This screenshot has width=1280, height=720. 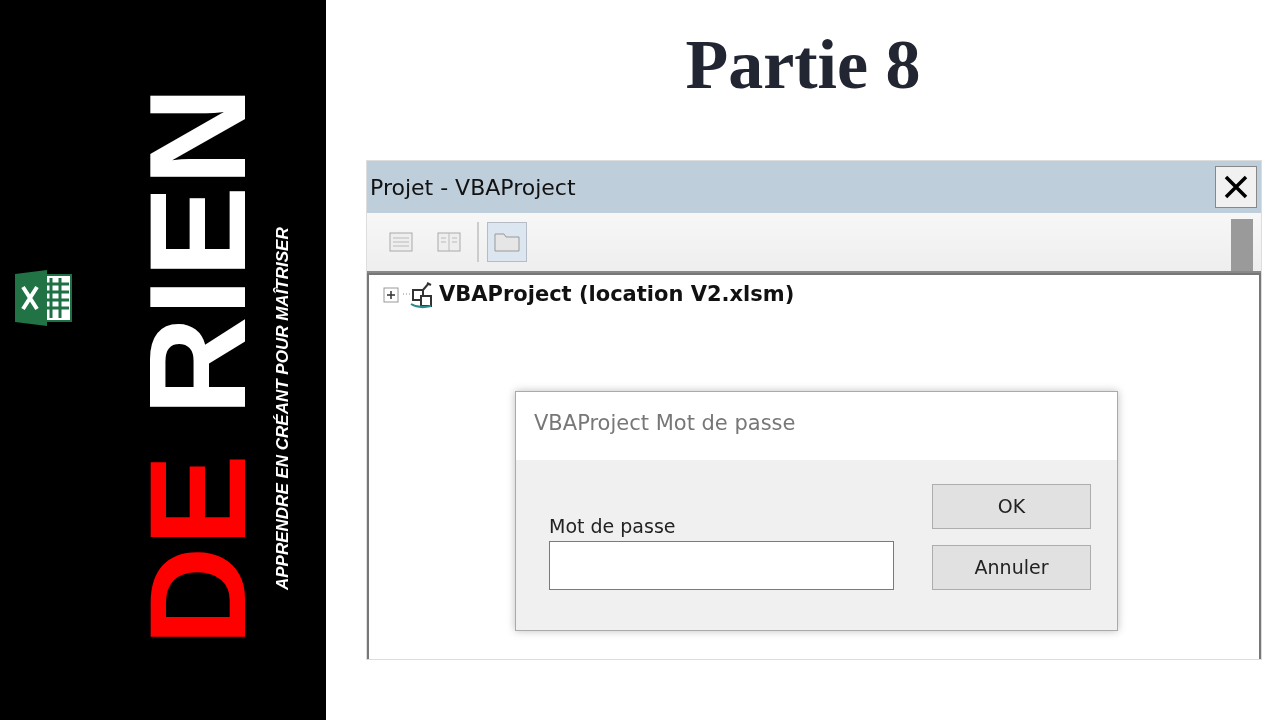 What do you see at coordinates (391, 294) in the screenshot?
I see `expand-icon` at bounding box center [391, 294].